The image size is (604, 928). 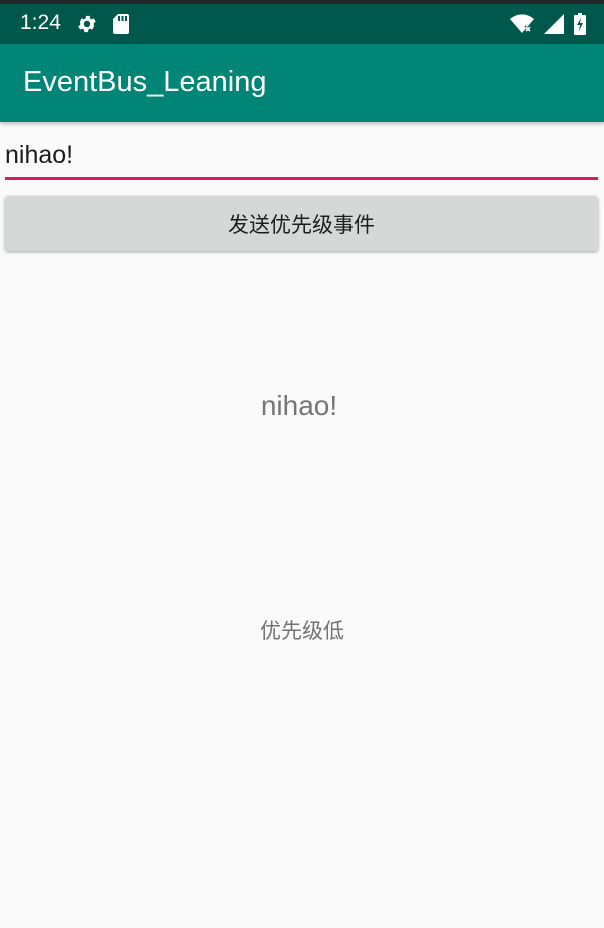 I want to click on message-input-value: nihao!, so click(x=39, y=155).